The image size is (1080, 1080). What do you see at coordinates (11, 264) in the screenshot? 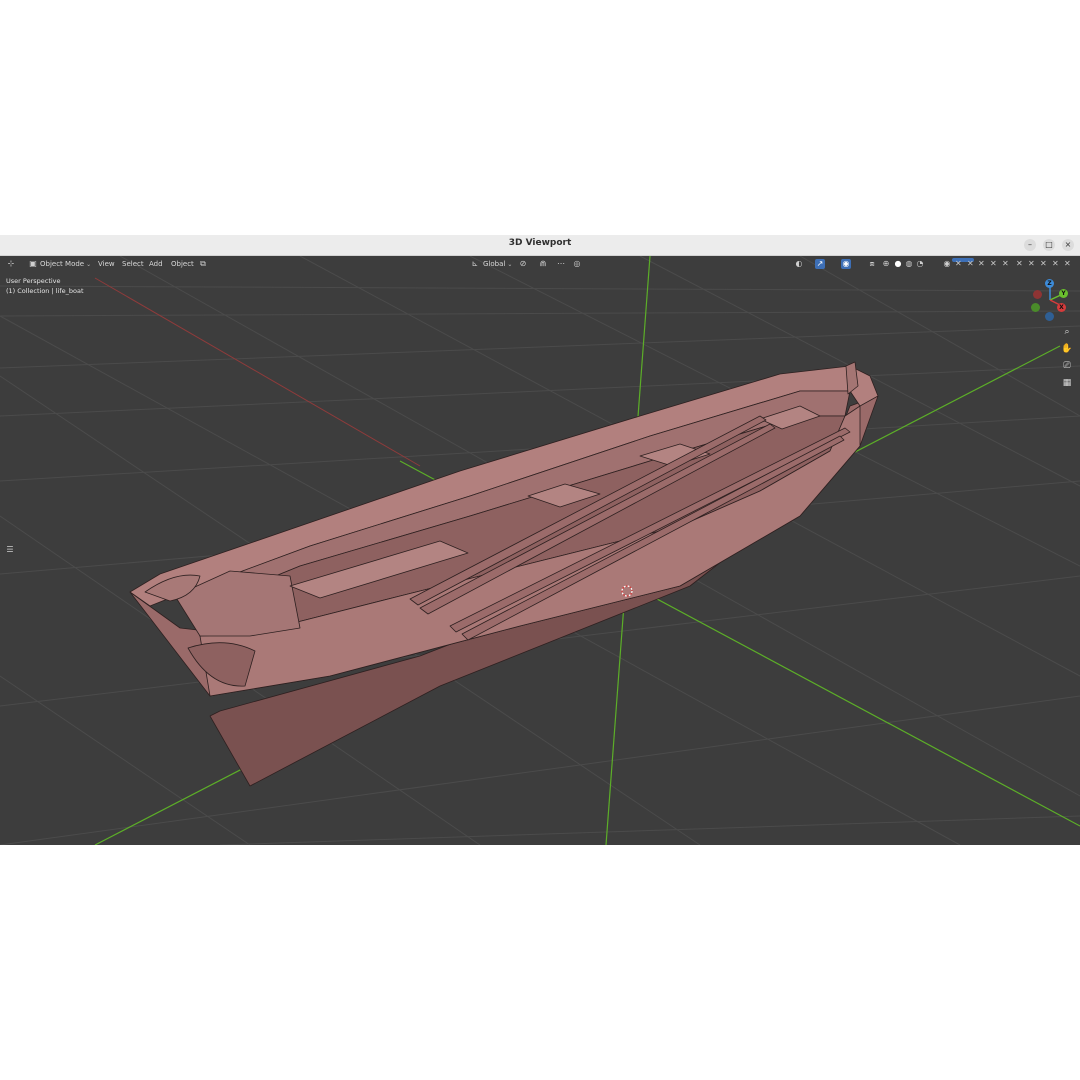
I see `axes-icon: ⊹` at bounding box center [11, 264].